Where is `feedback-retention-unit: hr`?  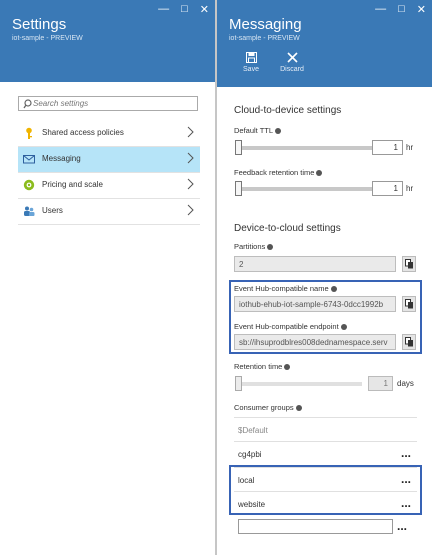
feedback-retention-unit: hr is located at coordinates (410, 188).